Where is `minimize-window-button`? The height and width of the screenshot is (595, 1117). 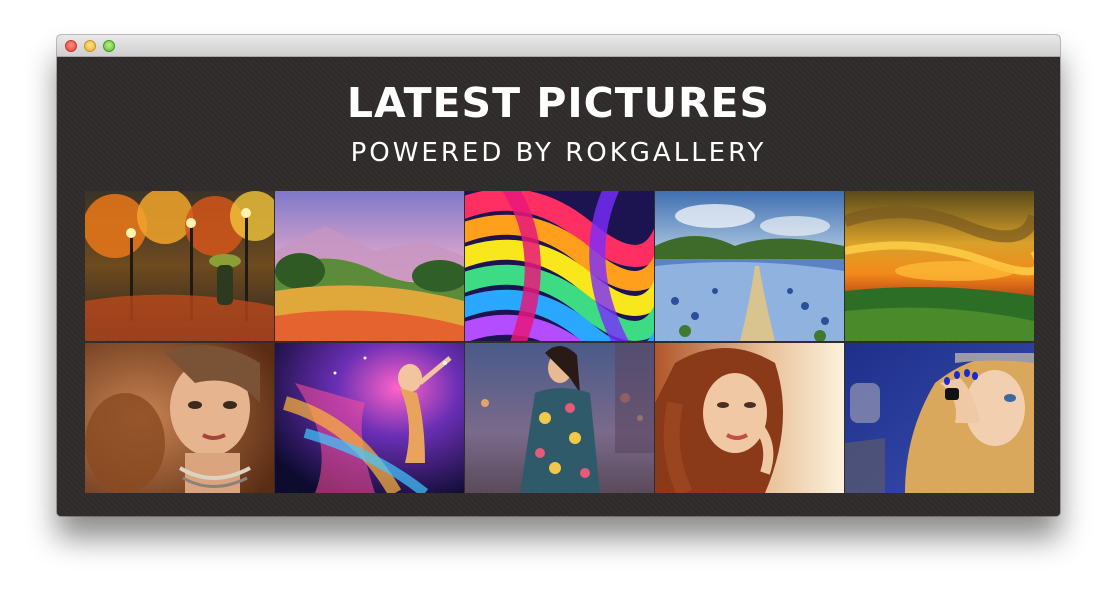
minimize-window-button is located at coordinates (90, 46).